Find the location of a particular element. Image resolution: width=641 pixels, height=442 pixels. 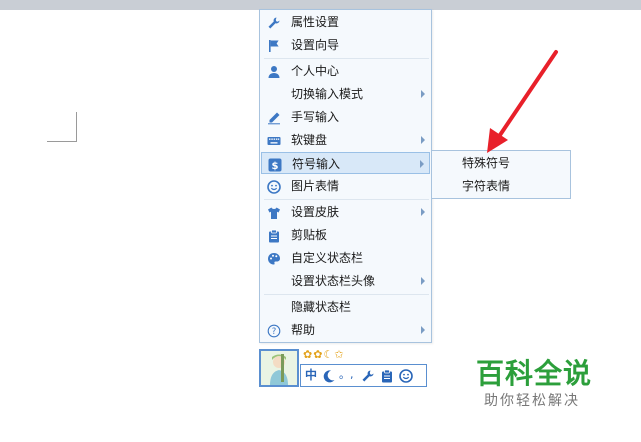

menu-item-handwriting: 手写输入 is located at coordinates (345, 117).